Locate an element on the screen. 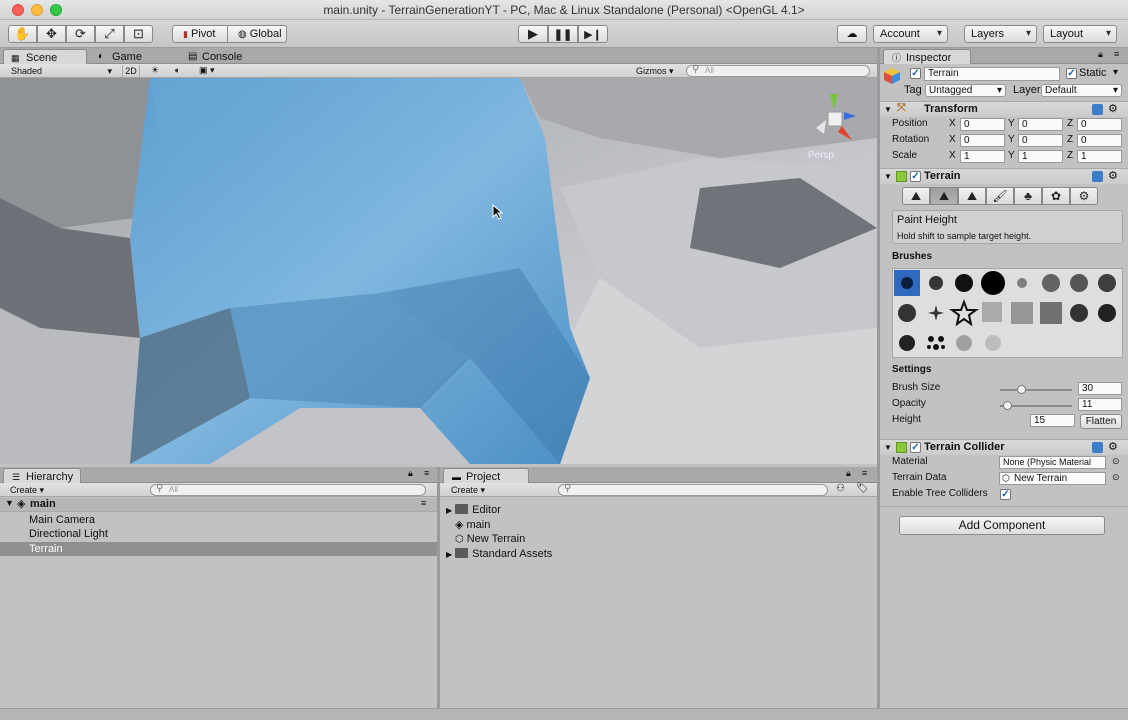 This screenshot has height=720, width=1128. material-object-field: None (Physic Material is located at coordinates (1052, 462).